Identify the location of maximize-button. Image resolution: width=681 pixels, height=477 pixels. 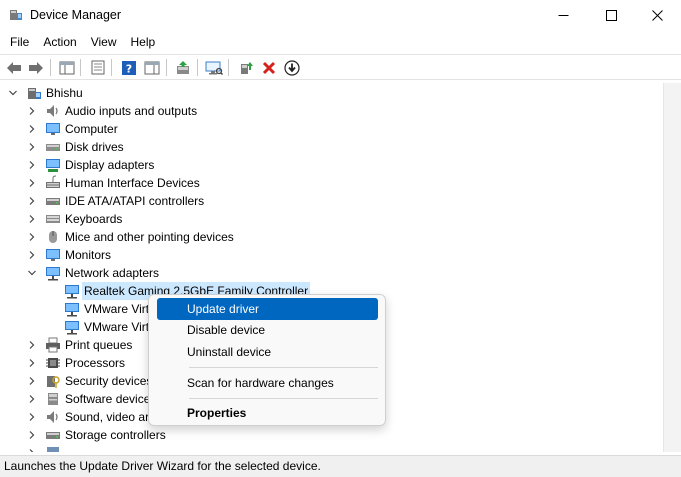
(611, 15).